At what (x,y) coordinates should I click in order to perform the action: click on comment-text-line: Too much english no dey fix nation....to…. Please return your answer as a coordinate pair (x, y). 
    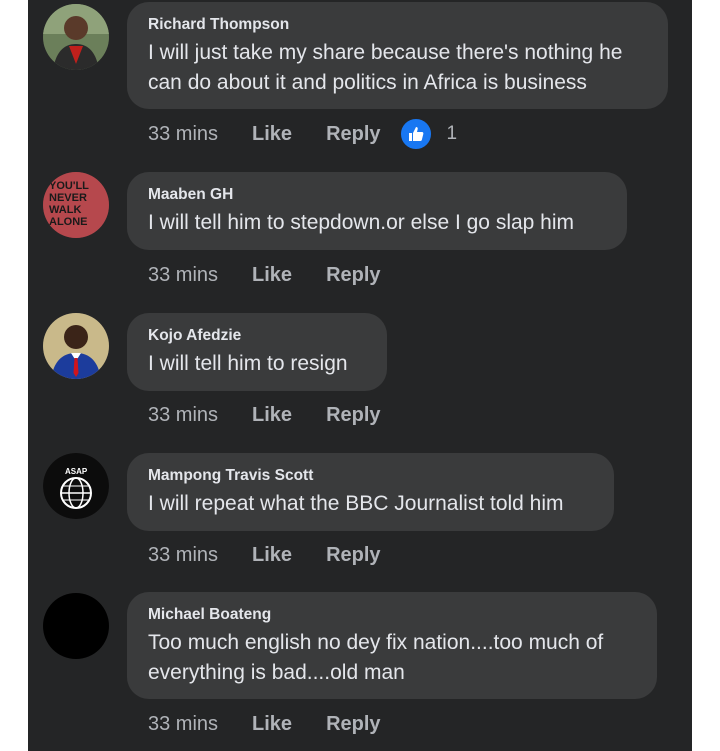
    Looking at the image, I should click on (376, 642).